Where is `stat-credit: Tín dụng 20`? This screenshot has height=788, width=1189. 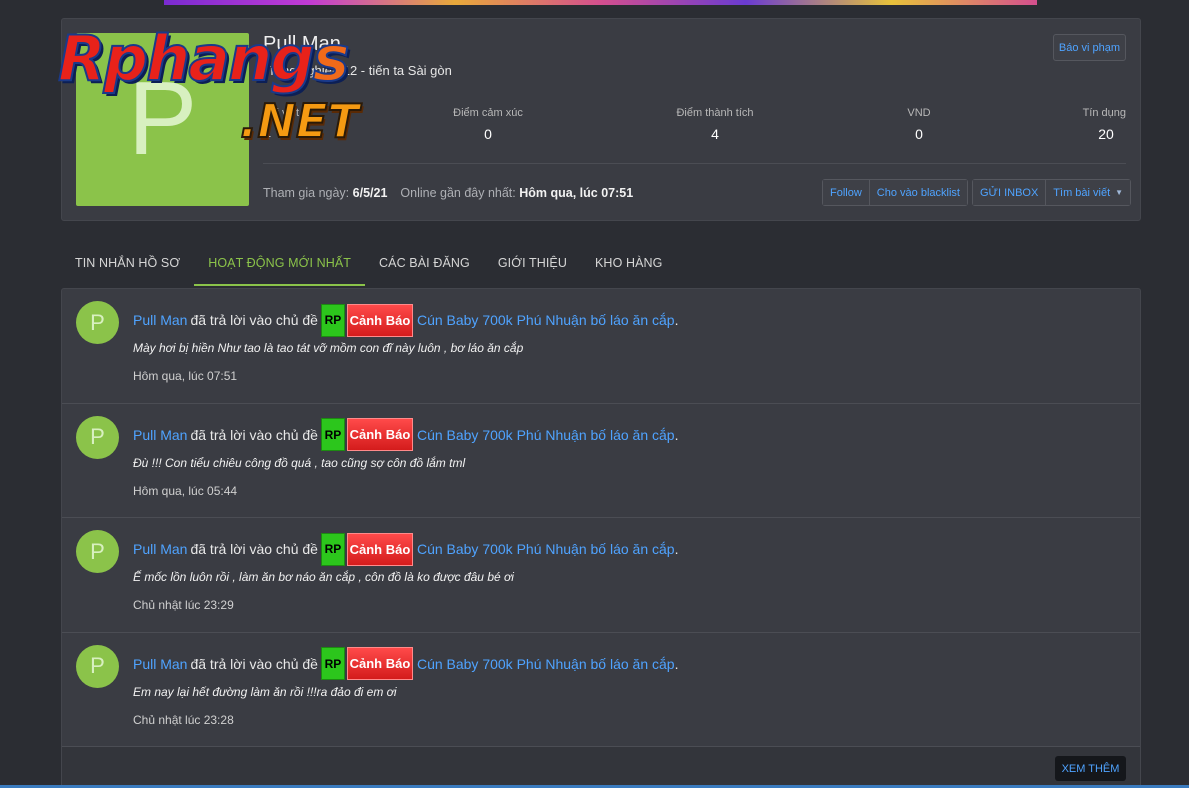 stat-credit: Tín dụng 20 is located at coordinates (1096, 124).